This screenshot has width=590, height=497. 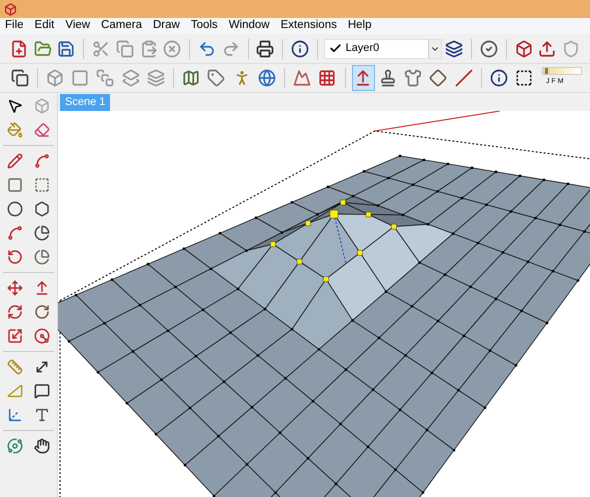 What do you see at coordinates (302, 78) in the screenshot?
I see `mountain-icon` at bounding box center [302, 78].